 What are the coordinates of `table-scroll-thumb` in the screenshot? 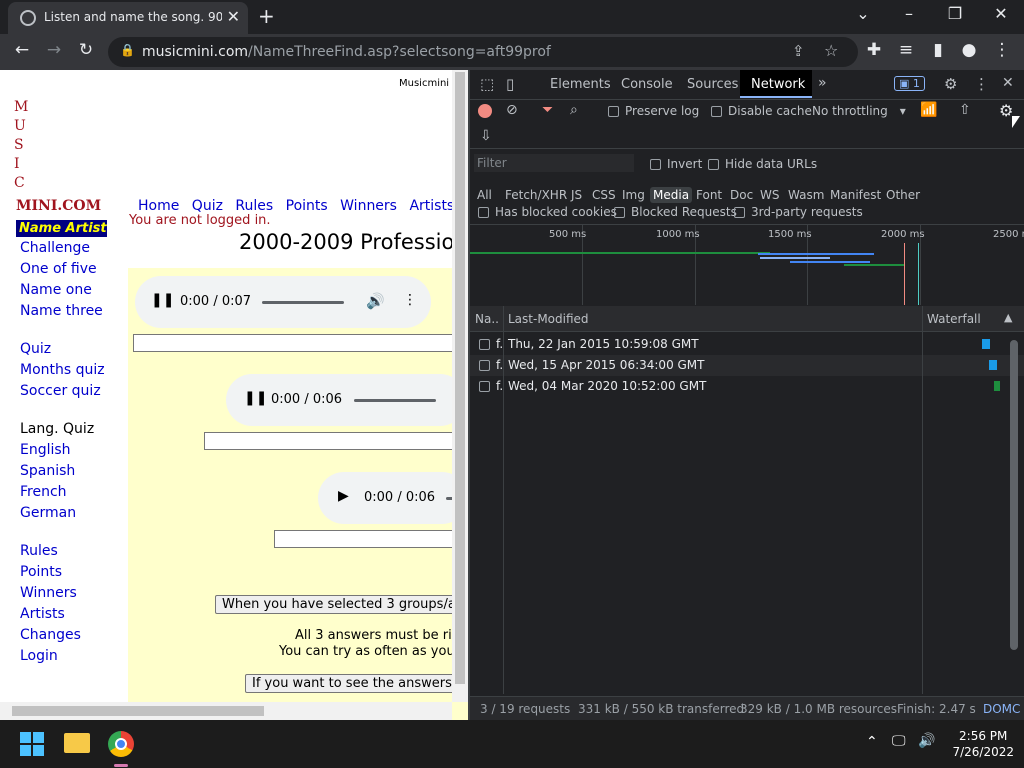 It's located at (1014, 495).